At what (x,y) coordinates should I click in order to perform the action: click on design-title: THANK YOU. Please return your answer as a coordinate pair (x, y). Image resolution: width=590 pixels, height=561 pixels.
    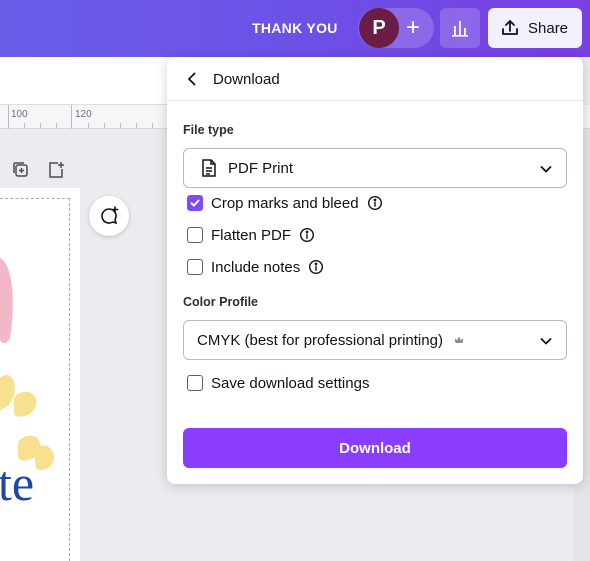
    Looking at the image, I should click on (295, 28).